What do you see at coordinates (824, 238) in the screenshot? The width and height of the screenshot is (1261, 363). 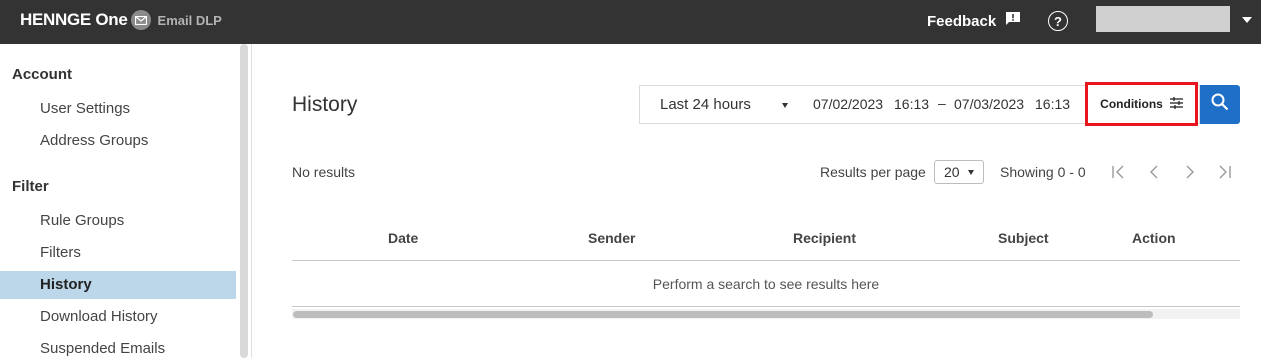 I see `column-header-recipient: Recipient` at bounding box center [824, 238].